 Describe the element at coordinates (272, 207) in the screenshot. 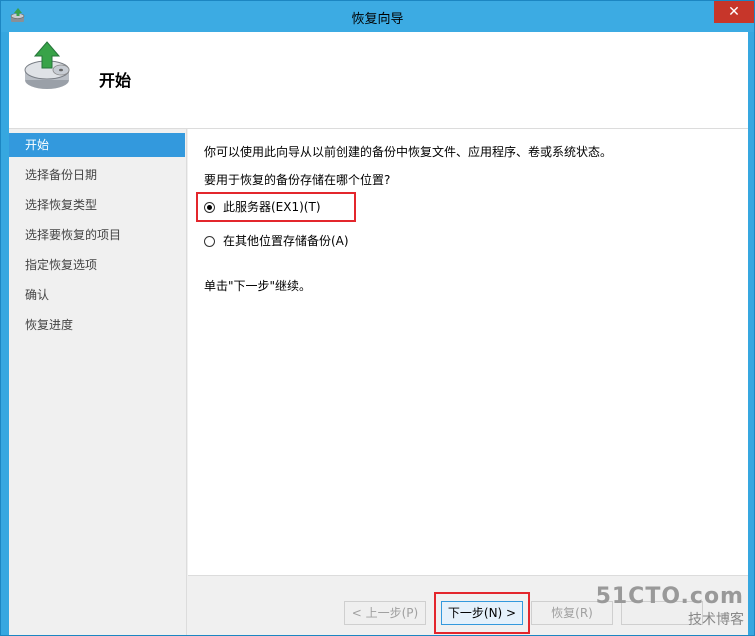

I see `option-this-server-label: 此服务器(EX1)(T)` at that location.